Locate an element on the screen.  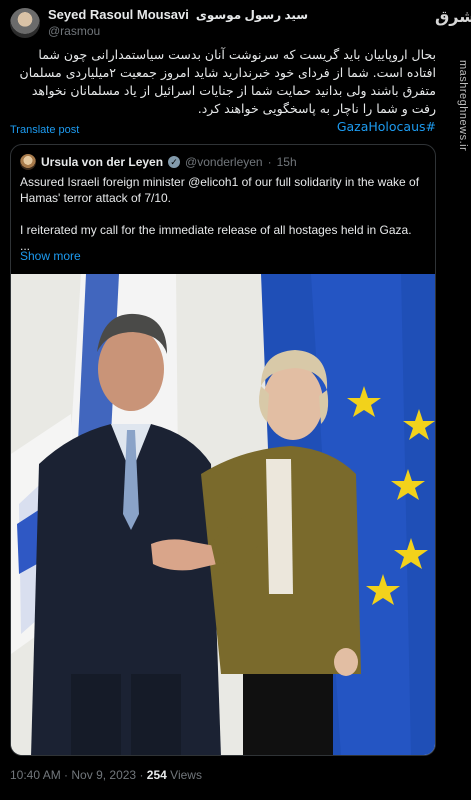
post-footer: 10:40 AM · Nov 9, 2023 · 254 Views is located at coordinates (106, 775).